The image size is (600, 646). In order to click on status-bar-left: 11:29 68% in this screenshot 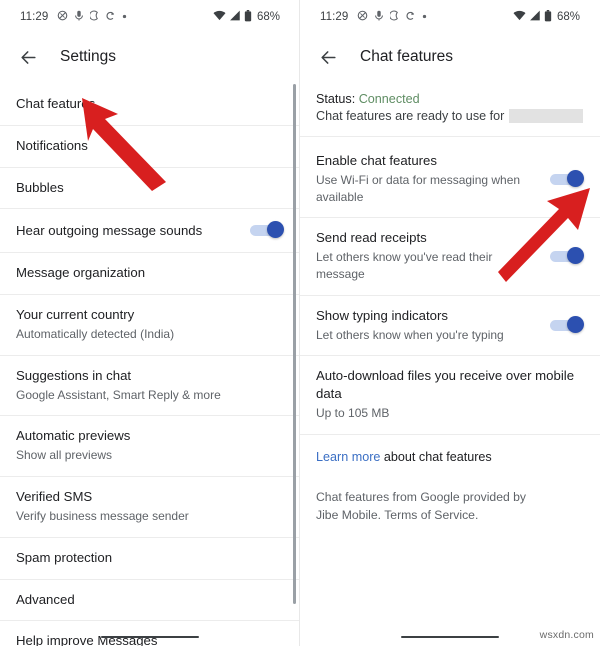, I will do `click(150, 17)`.